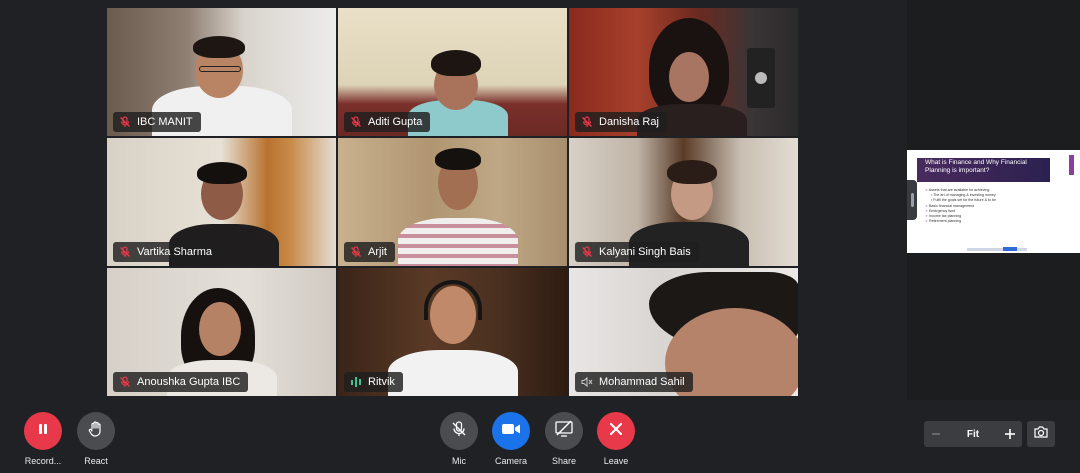 The height and width of the screenshot is (473, 1080). I want to click on participant-name: Kalyani Singh Bais, so click(645, 252).